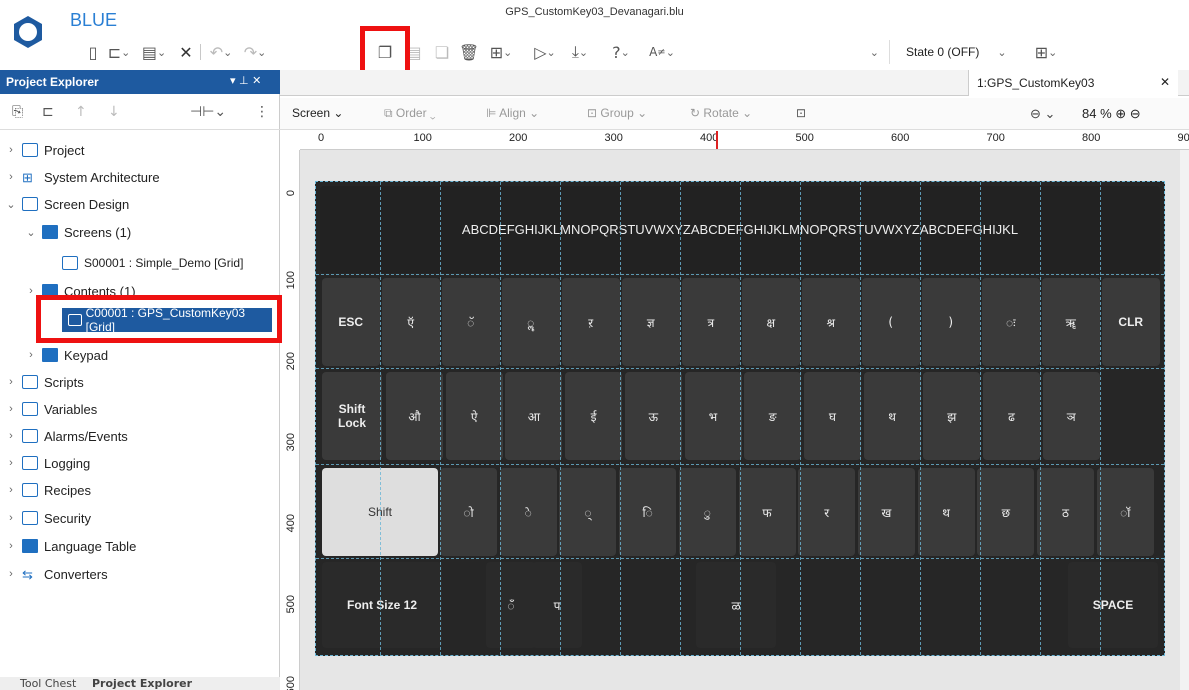  Describe the element at coordinates (48, 112) in the screenshot. I see `import-icon: ⊏` at that location.